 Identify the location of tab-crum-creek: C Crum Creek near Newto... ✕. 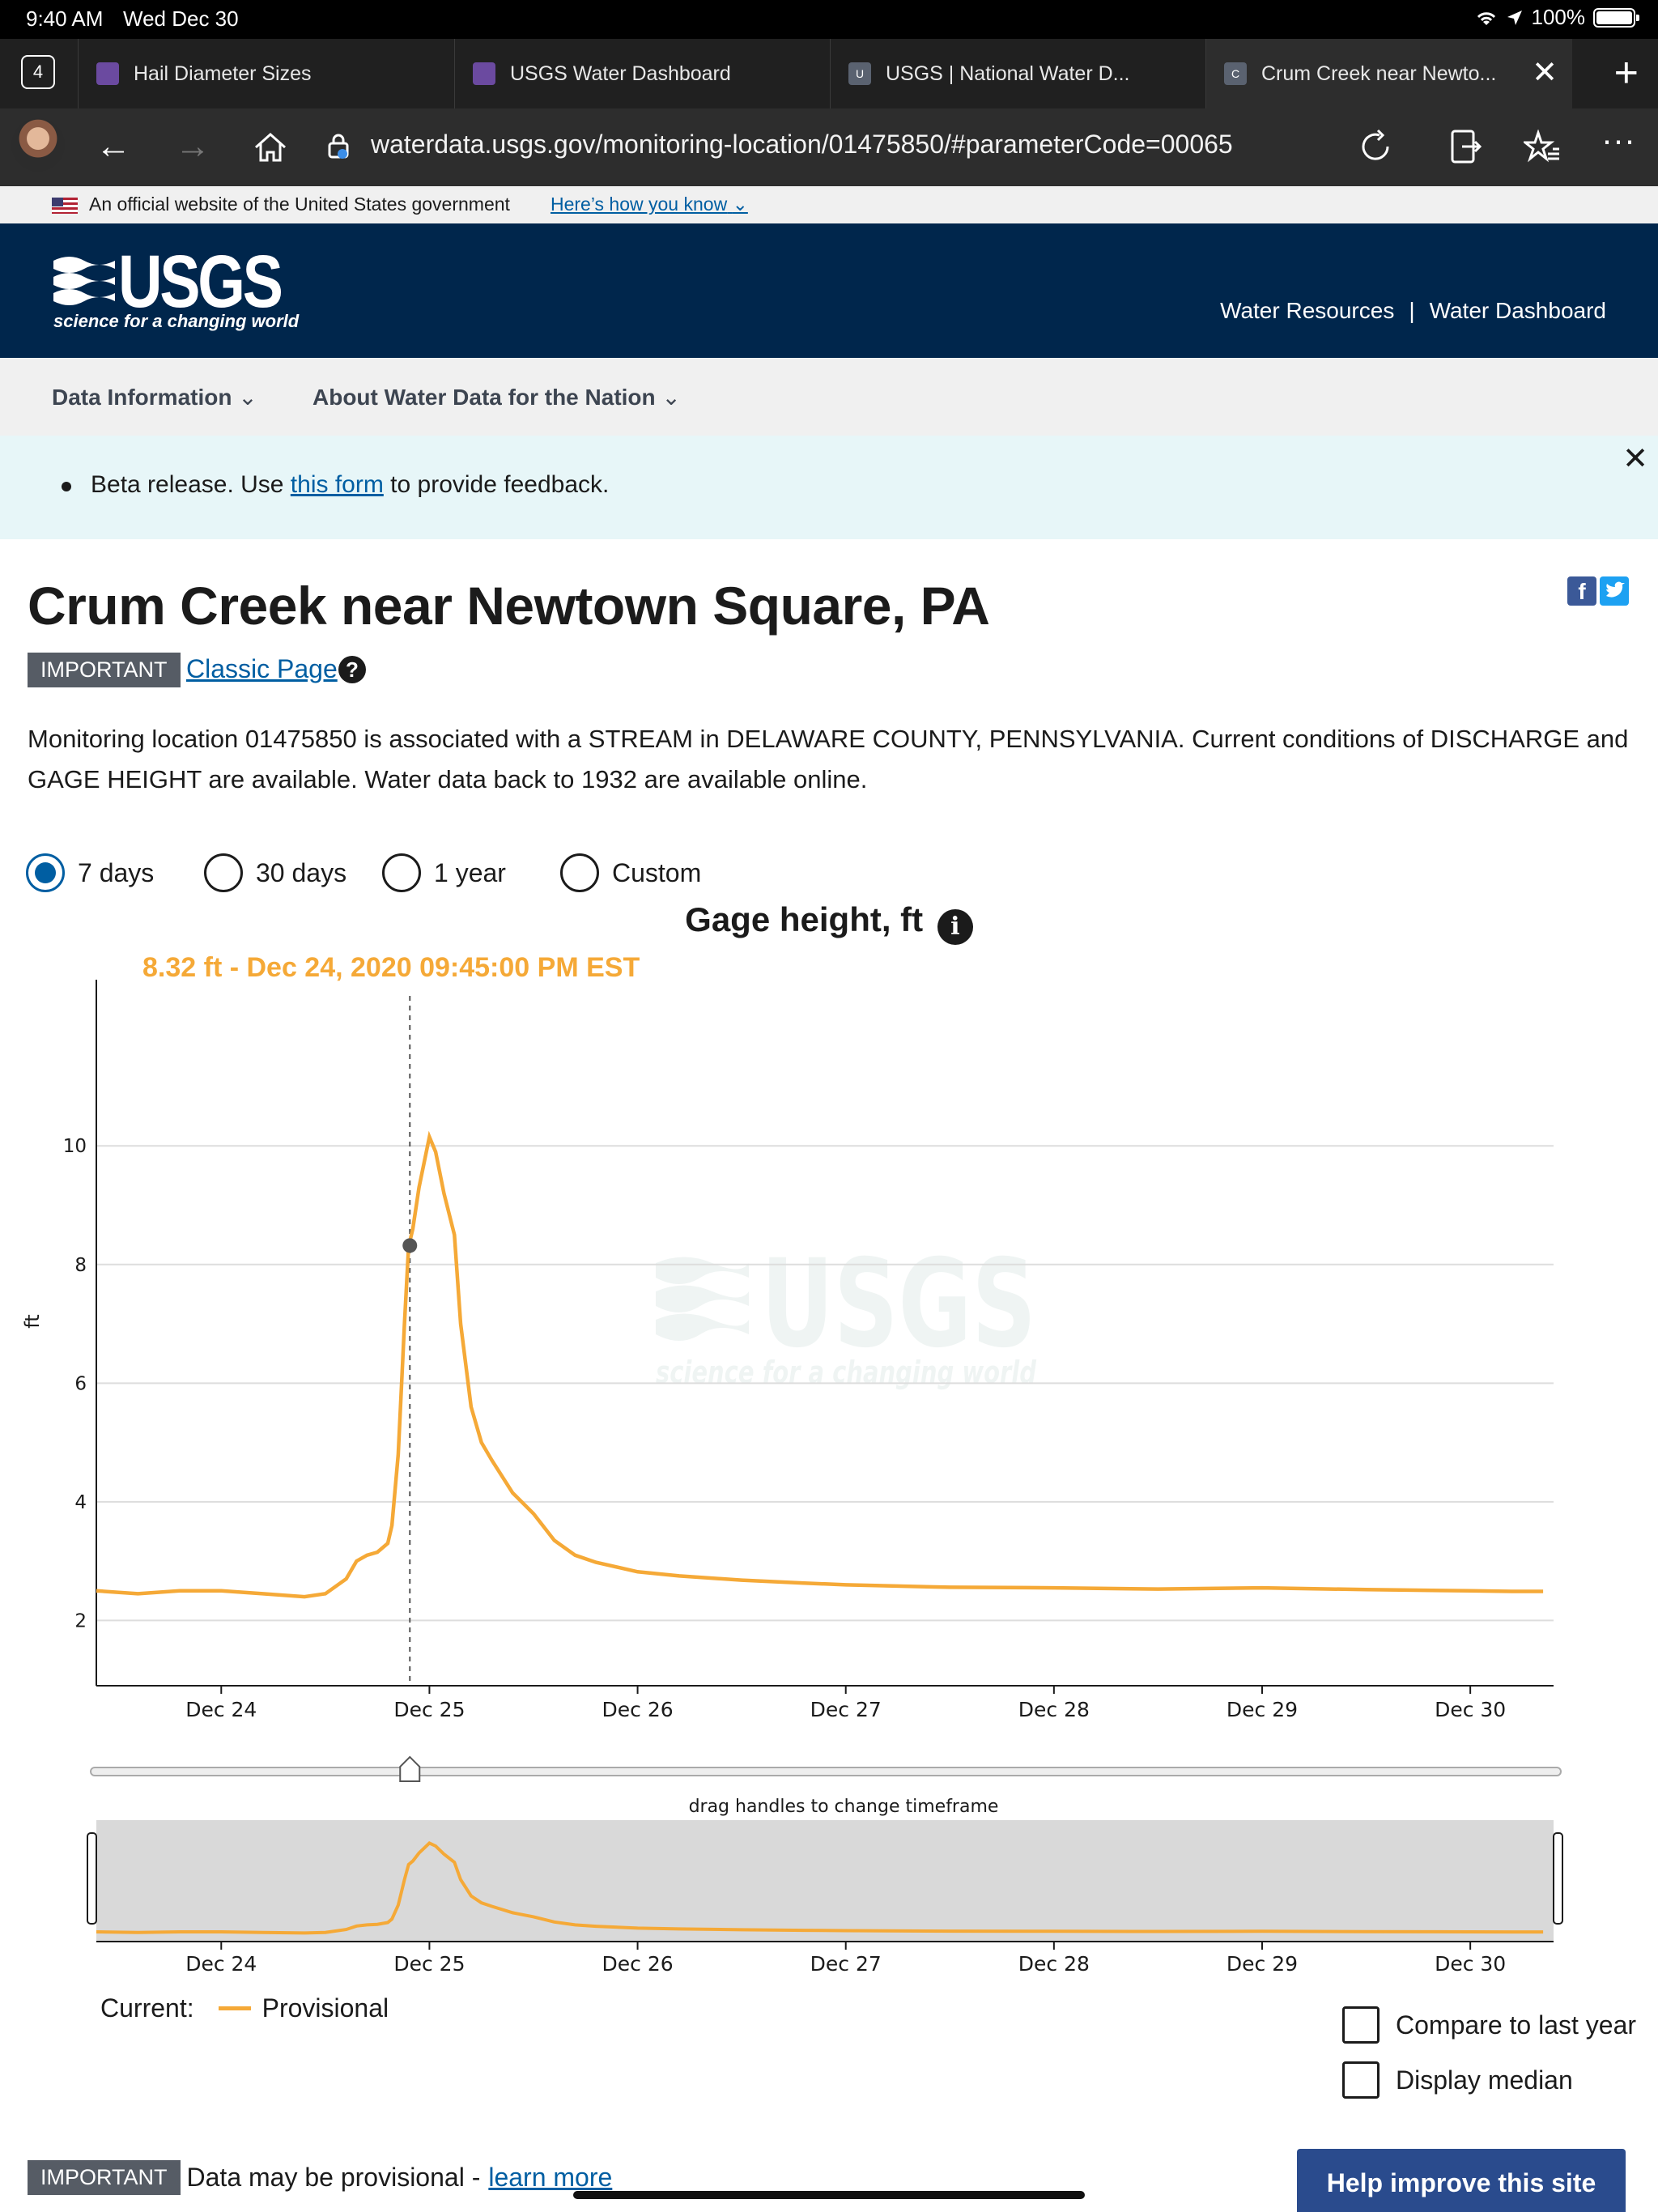
(1388, 74).